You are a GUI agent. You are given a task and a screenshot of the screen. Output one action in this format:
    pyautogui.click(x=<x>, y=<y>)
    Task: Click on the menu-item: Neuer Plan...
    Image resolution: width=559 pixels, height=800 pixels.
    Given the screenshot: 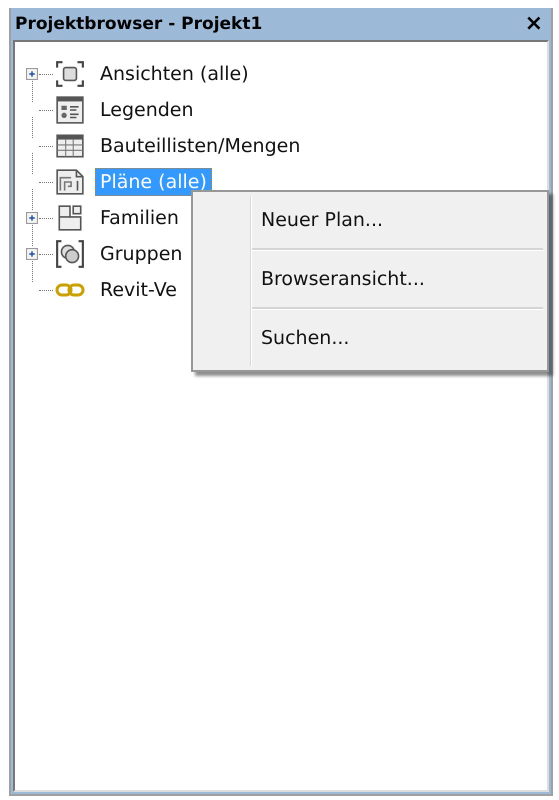 What is the action you would take?
    pyautogui.click(x=397, y=220)
    